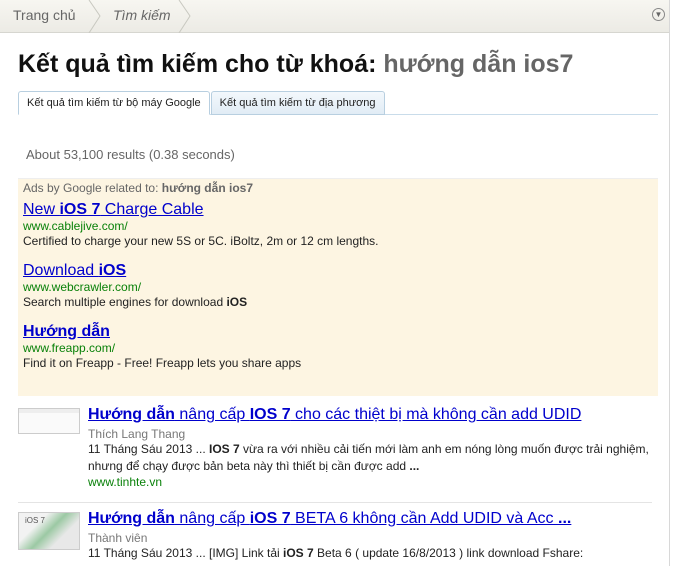 Image resolution: width=680 pixels, height=566 pixels. What do you see at coordinates (335, 502) in the screenshot?
I see `divider` at bounding box center [335, 502].